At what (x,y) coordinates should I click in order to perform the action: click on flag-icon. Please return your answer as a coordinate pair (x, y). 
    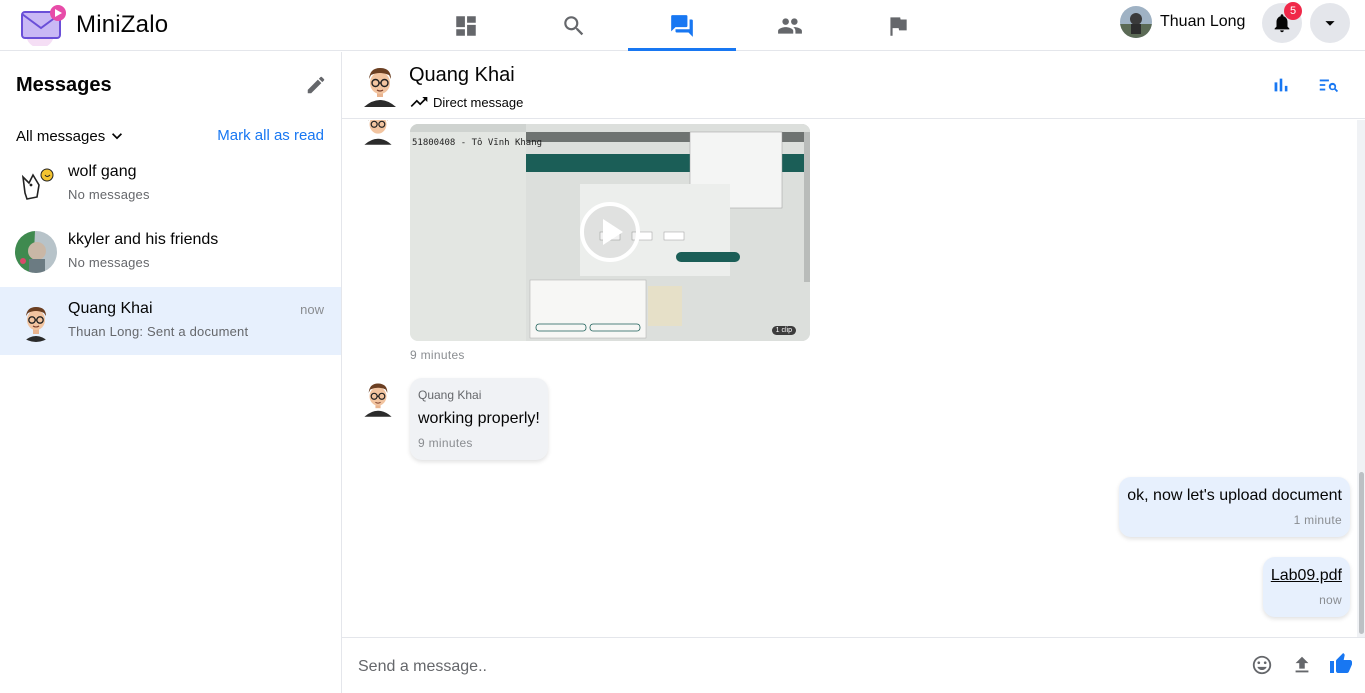
    Looking at the image, I should click on (898, 26).